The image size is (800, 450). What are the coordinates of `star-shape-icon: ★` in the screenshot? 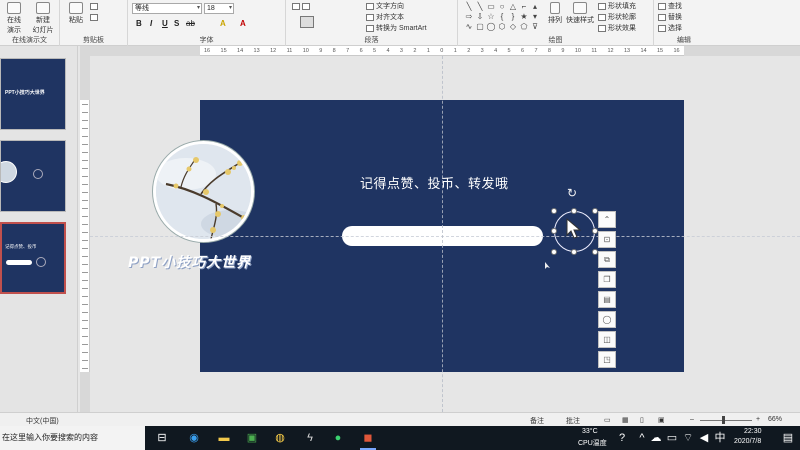 It's located at (524, 16).